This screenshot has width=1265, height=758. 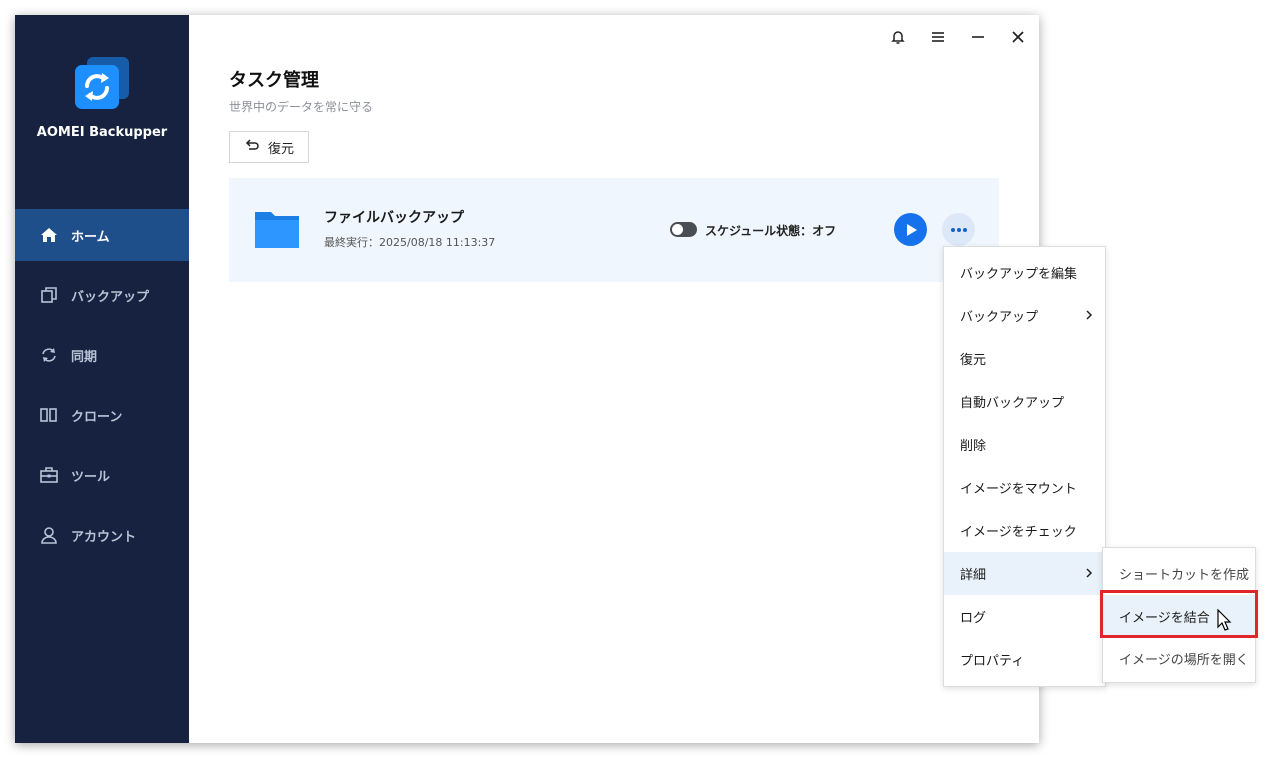 I want to click on sidebar-item-label: ツール, so click(x=91, y=477).